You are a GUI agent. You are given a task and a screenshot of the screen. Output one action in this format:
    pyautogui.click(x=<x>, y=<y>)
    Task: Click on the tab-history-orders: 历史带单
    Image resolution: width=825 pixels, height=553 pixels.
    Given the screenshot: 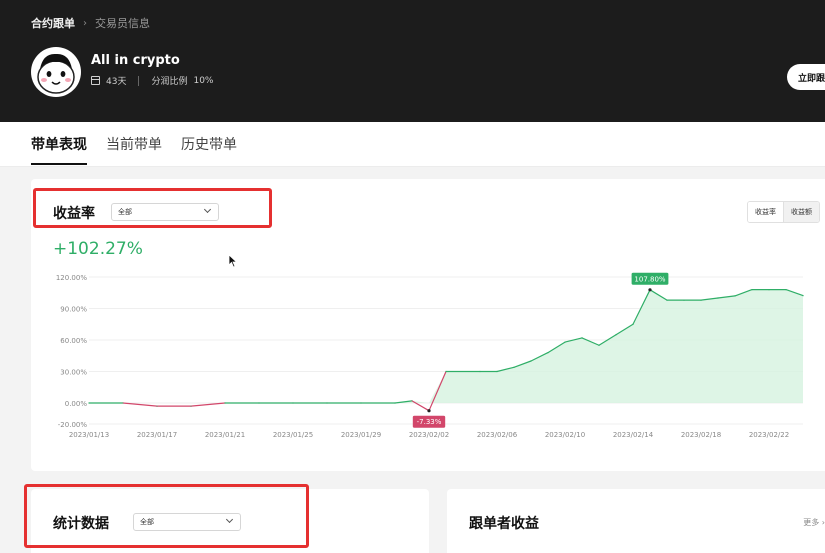 What is the action you would take?
    pyautogui.click(x=209, y=148)
    